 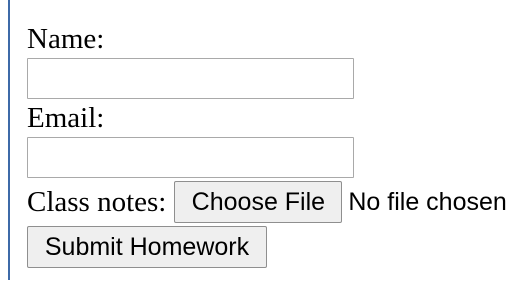 What do you see at coordinates (147, 247) in the screenshot?
I see `submit-homework-button: Submit Homework` at bounding box center [147, 247].